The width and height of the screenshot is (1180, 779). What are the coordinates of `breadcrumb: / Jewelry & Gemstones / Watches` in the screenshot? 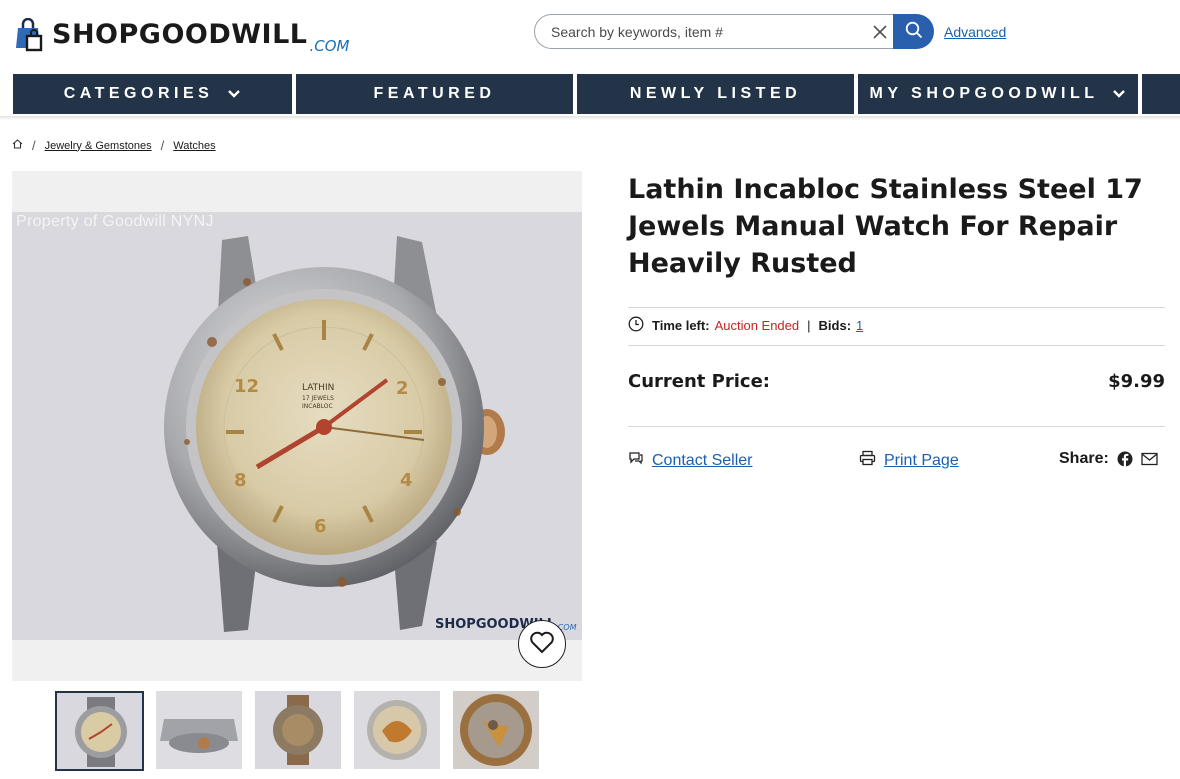 It's located at (114, 145).